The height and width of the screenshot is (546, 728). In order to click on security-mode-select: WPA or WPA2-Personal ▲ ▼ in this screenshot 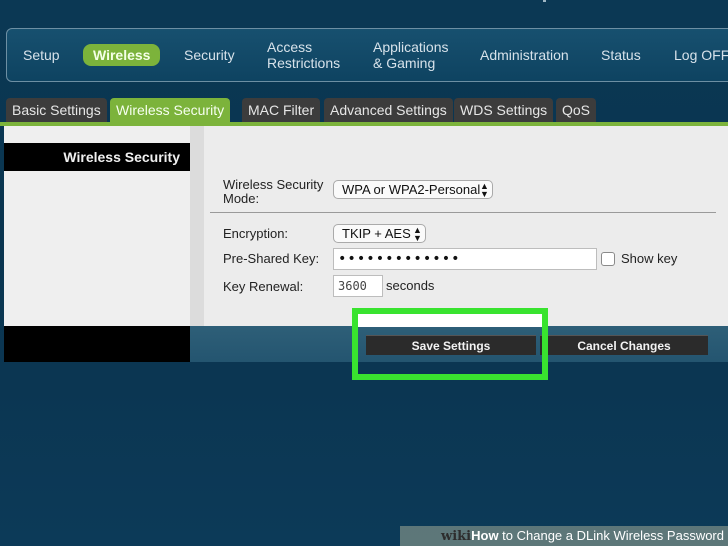, I will do `click(413, 189)`.